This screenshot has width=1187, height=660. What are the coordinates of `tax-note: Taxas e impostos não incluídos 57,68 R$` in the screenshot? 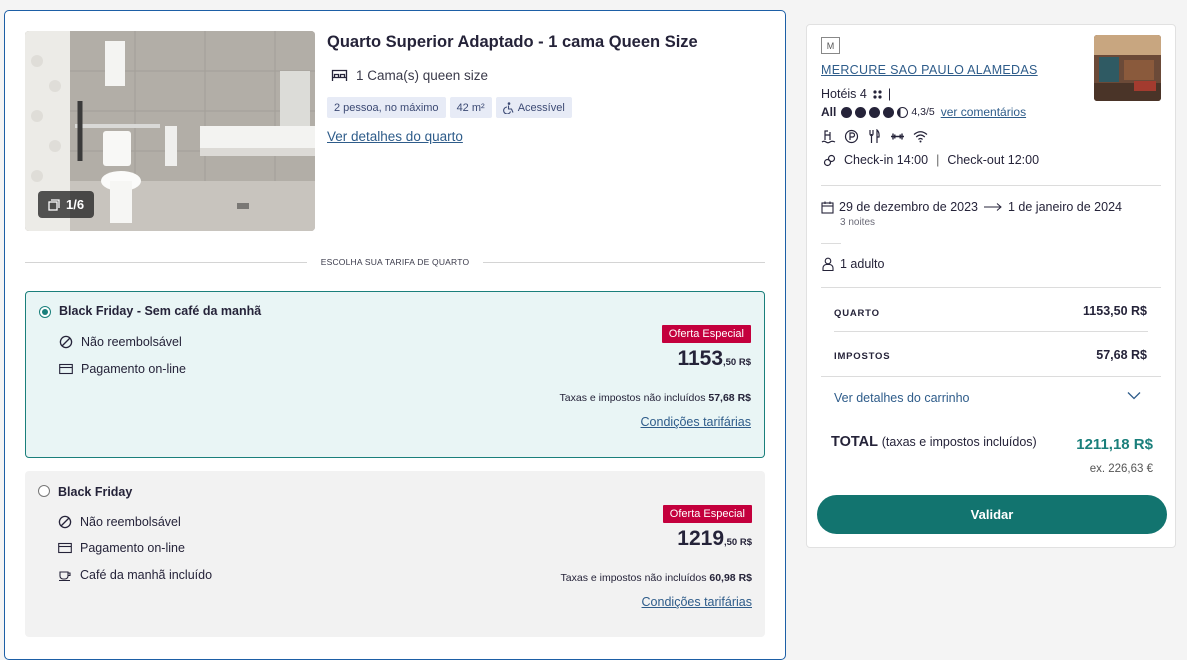 It's located at (655, 398).